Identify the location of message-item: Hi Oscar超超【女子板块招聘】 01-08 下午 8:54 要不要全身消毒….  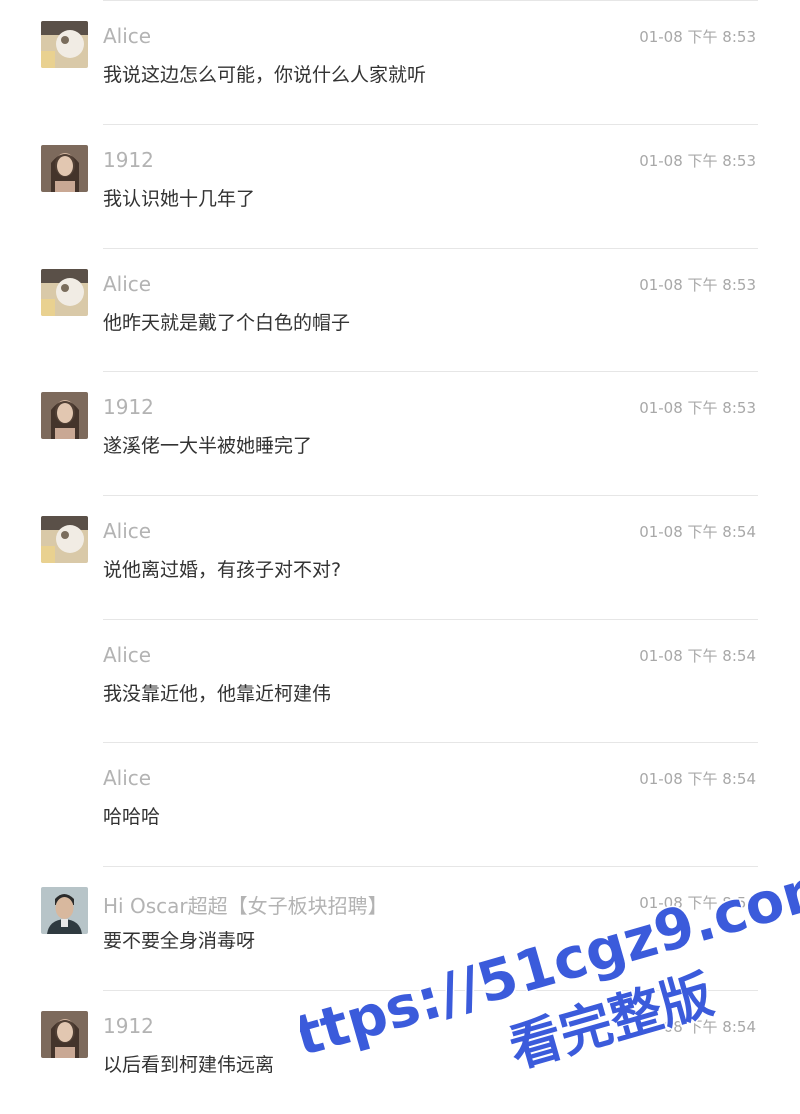
(400, 928).